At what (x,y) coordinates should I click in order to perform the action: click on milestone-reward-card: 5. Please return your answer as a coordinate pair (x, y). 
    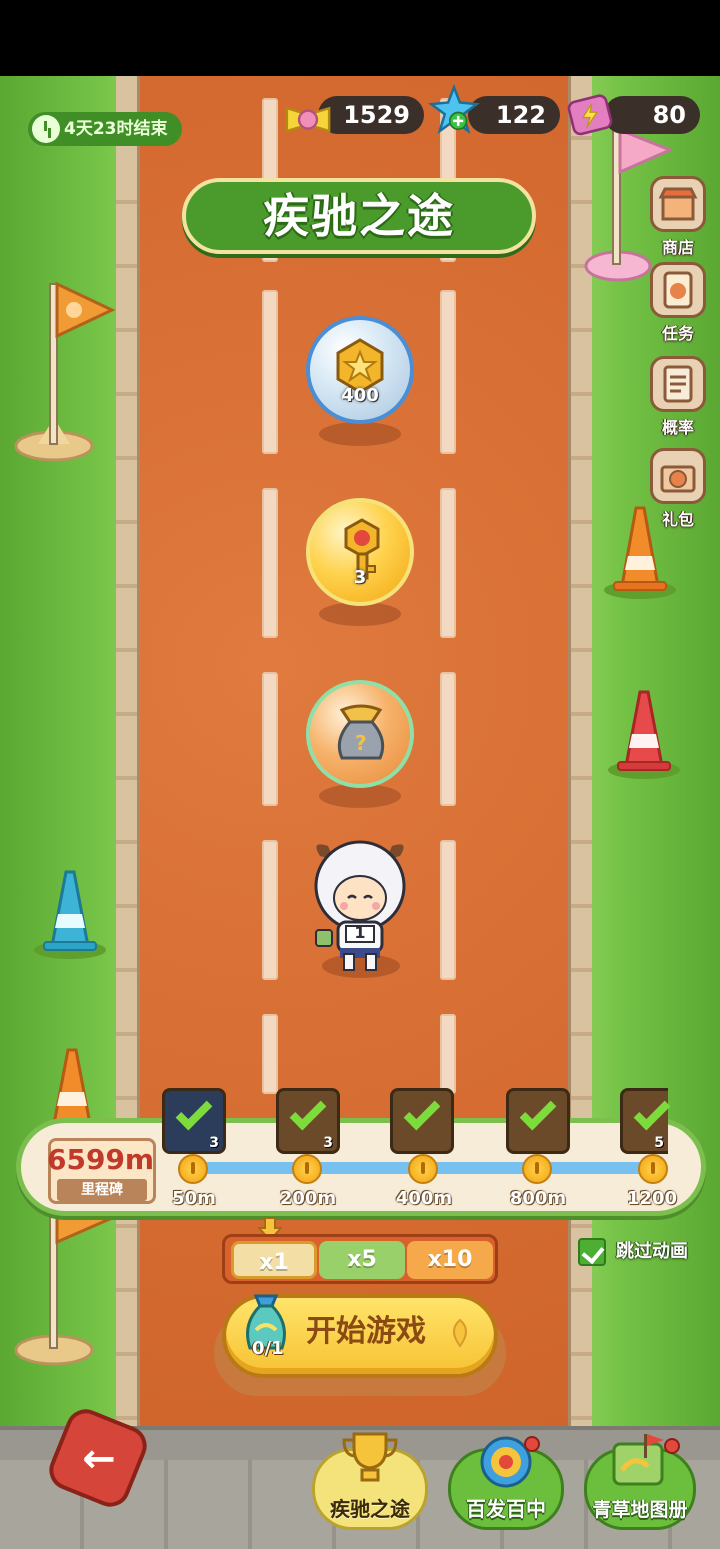
    Looking at the image, I should click on (645, 1121).